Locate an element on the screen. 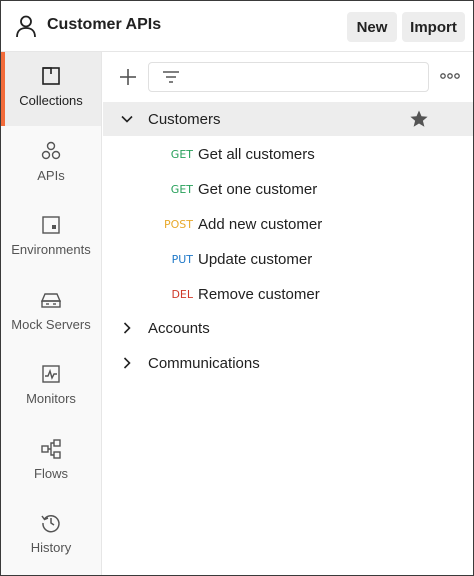  workspace-header: Customer APIs New Import is located at coordinates (237, 26).